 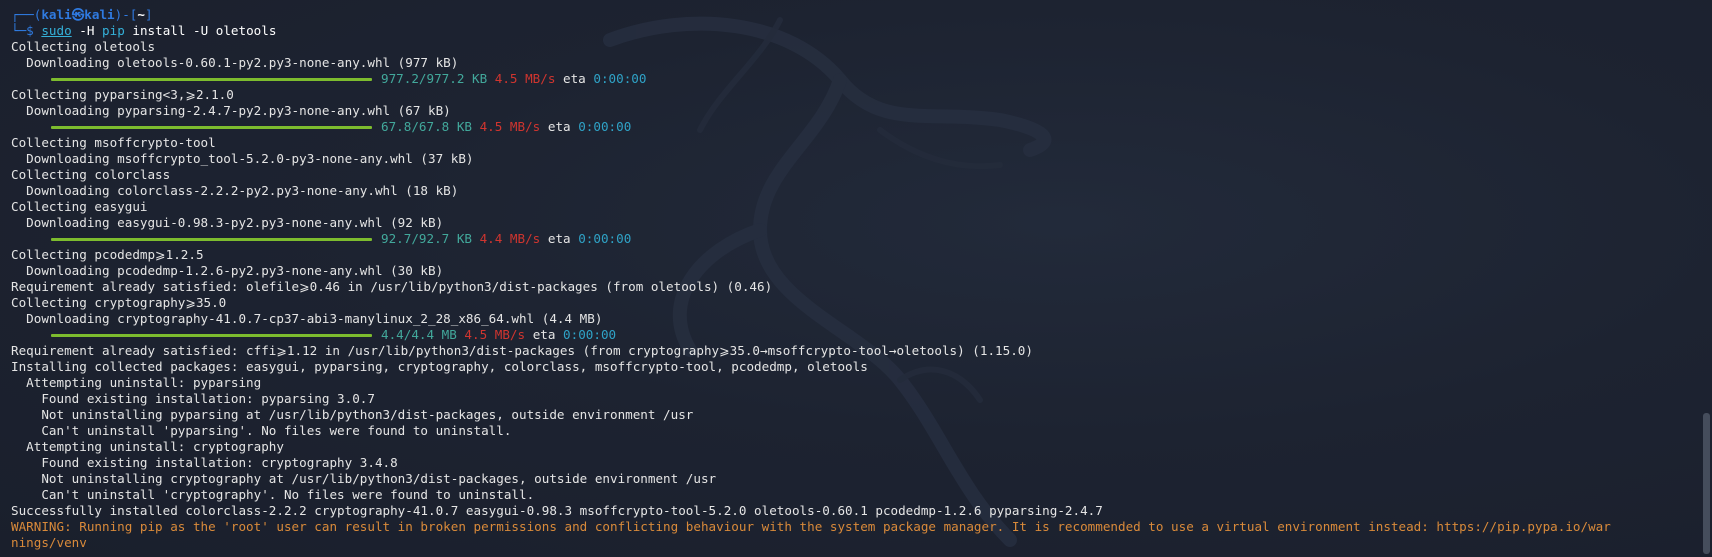 I want to click on prompt-frame-end: ], so click(x=148, y=14).